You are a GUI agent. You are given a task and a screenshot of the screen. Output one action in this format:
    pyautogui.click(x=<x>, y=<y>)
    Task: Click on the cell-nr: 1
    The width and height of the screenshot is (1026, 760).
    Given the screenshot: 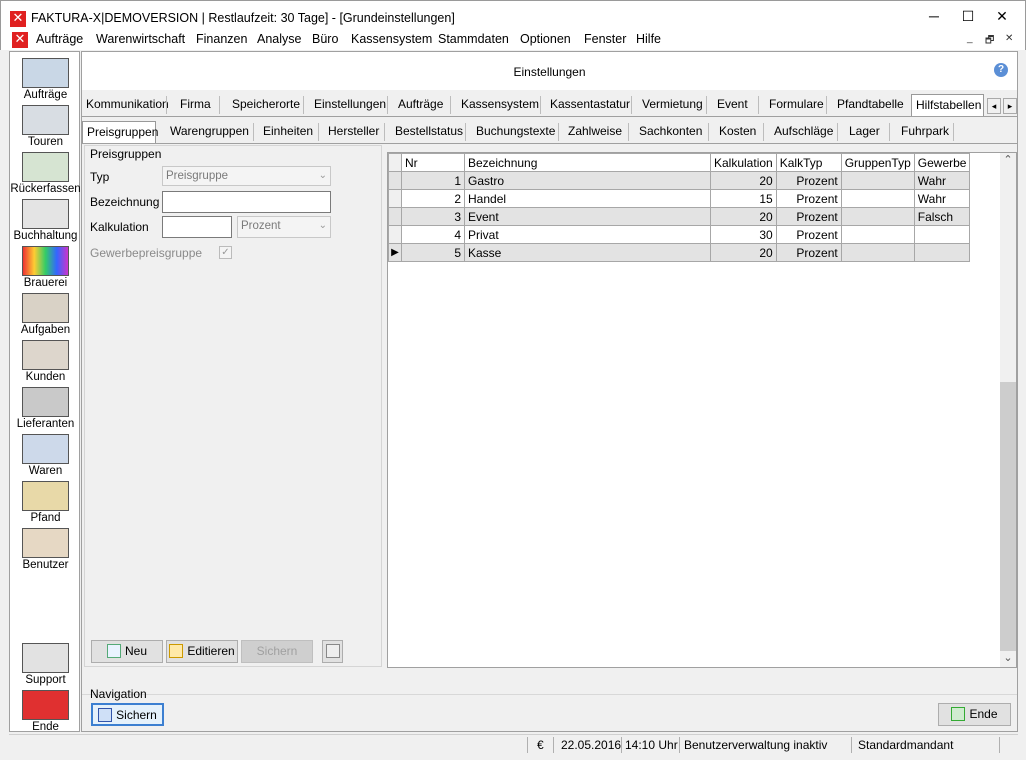 What is the action you would take?
    pyautogui.click(x=433, y=180)
    